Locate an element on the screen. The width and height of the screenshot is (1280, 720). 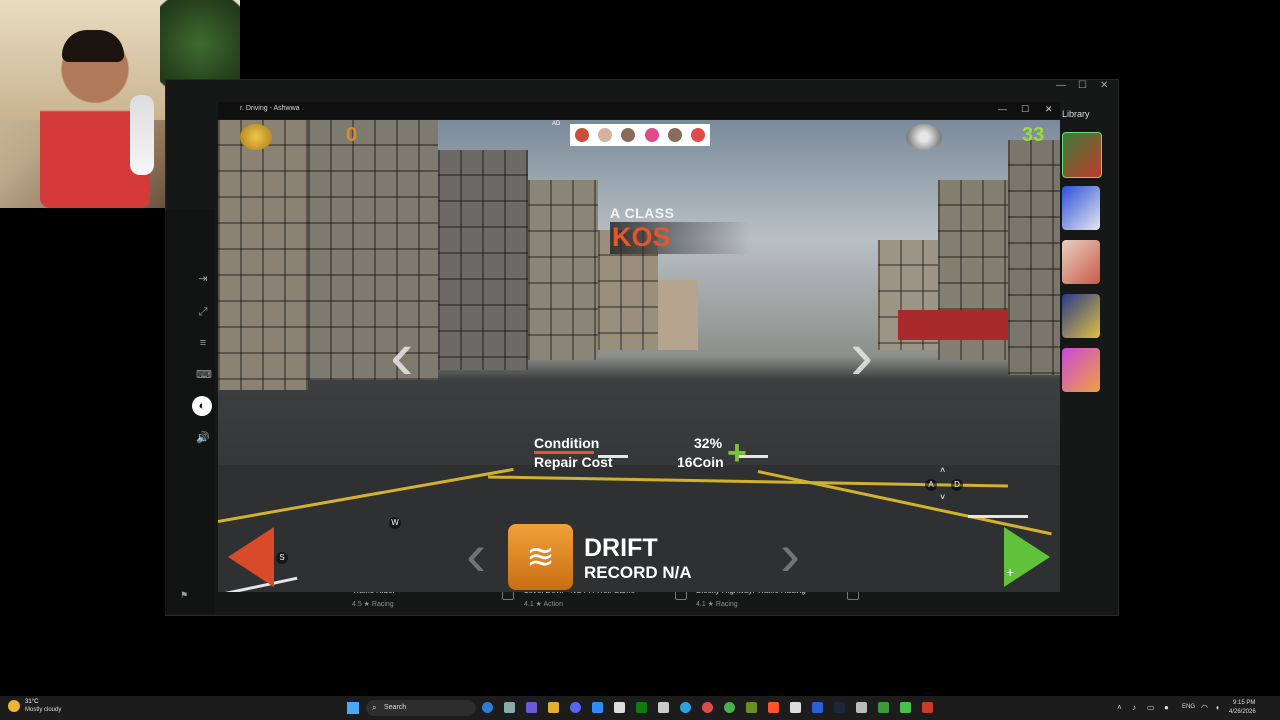
sliders-icon: ≡ is located at coordinates (203, 343).